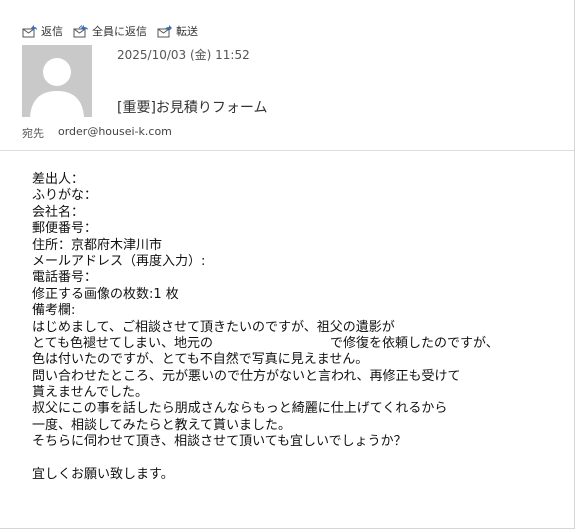 The width and height of the screenshot is (576, 530). What do you see at coordinates (97, 245) in the screenshot?
I see `body-line: 住所：京都府木津川市` at bounding box center [97, 245].